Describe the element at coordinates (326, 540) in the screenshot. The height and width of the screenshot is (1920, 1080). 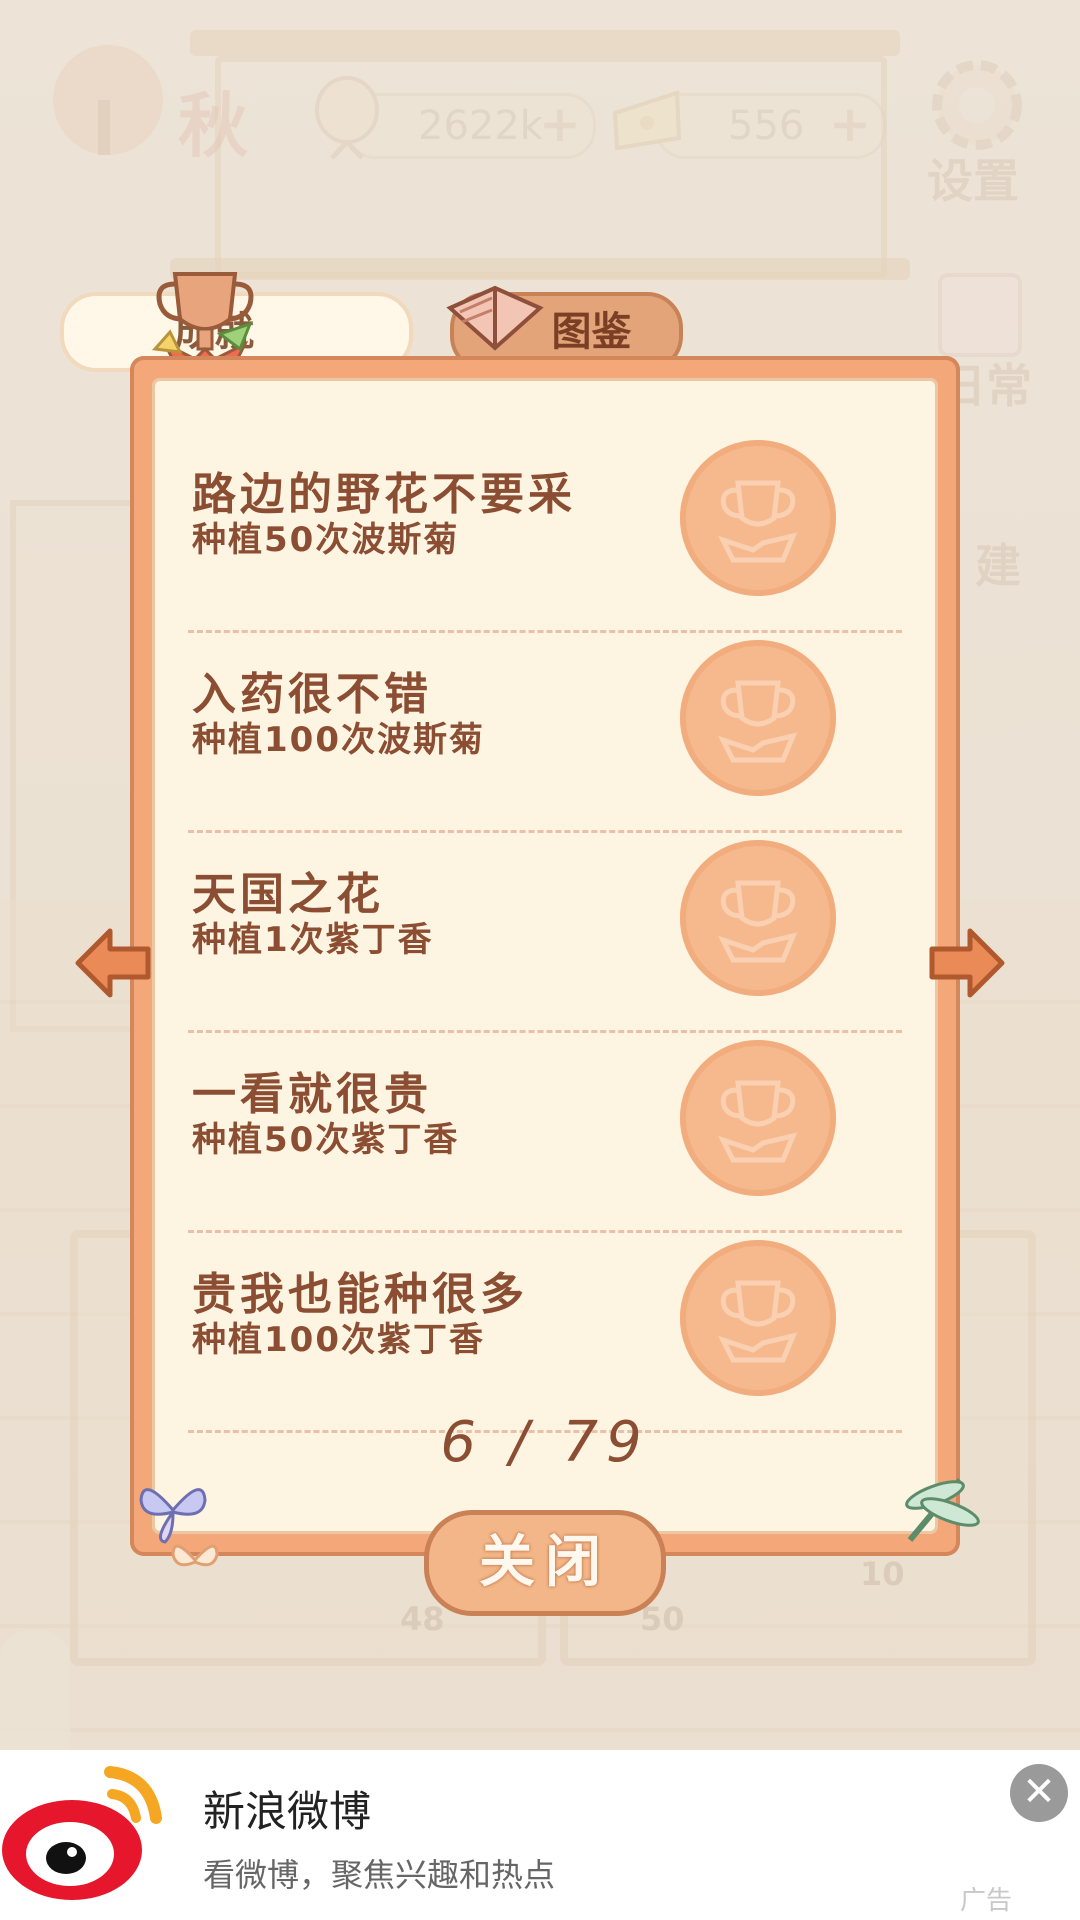
I see `achievement-desc: 种植50次波斯菊` at that location.